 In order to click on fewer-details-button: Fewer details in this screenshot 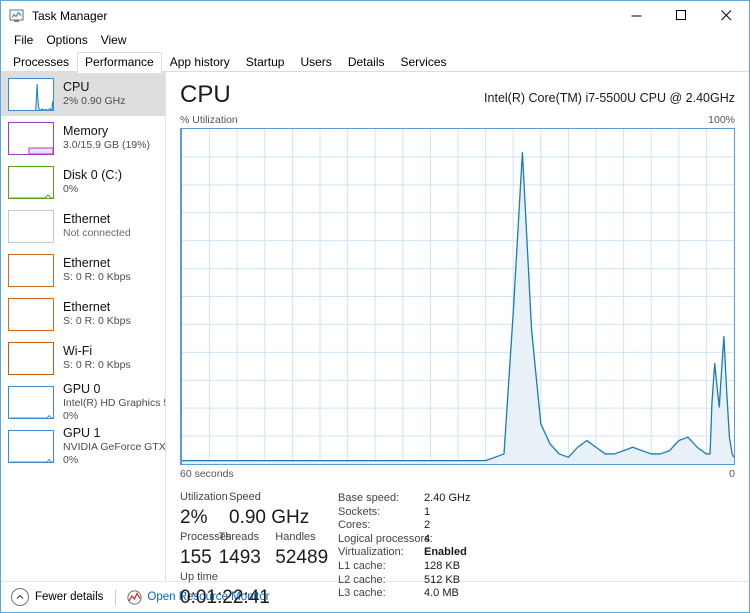, I will do `click(57, 597)`.